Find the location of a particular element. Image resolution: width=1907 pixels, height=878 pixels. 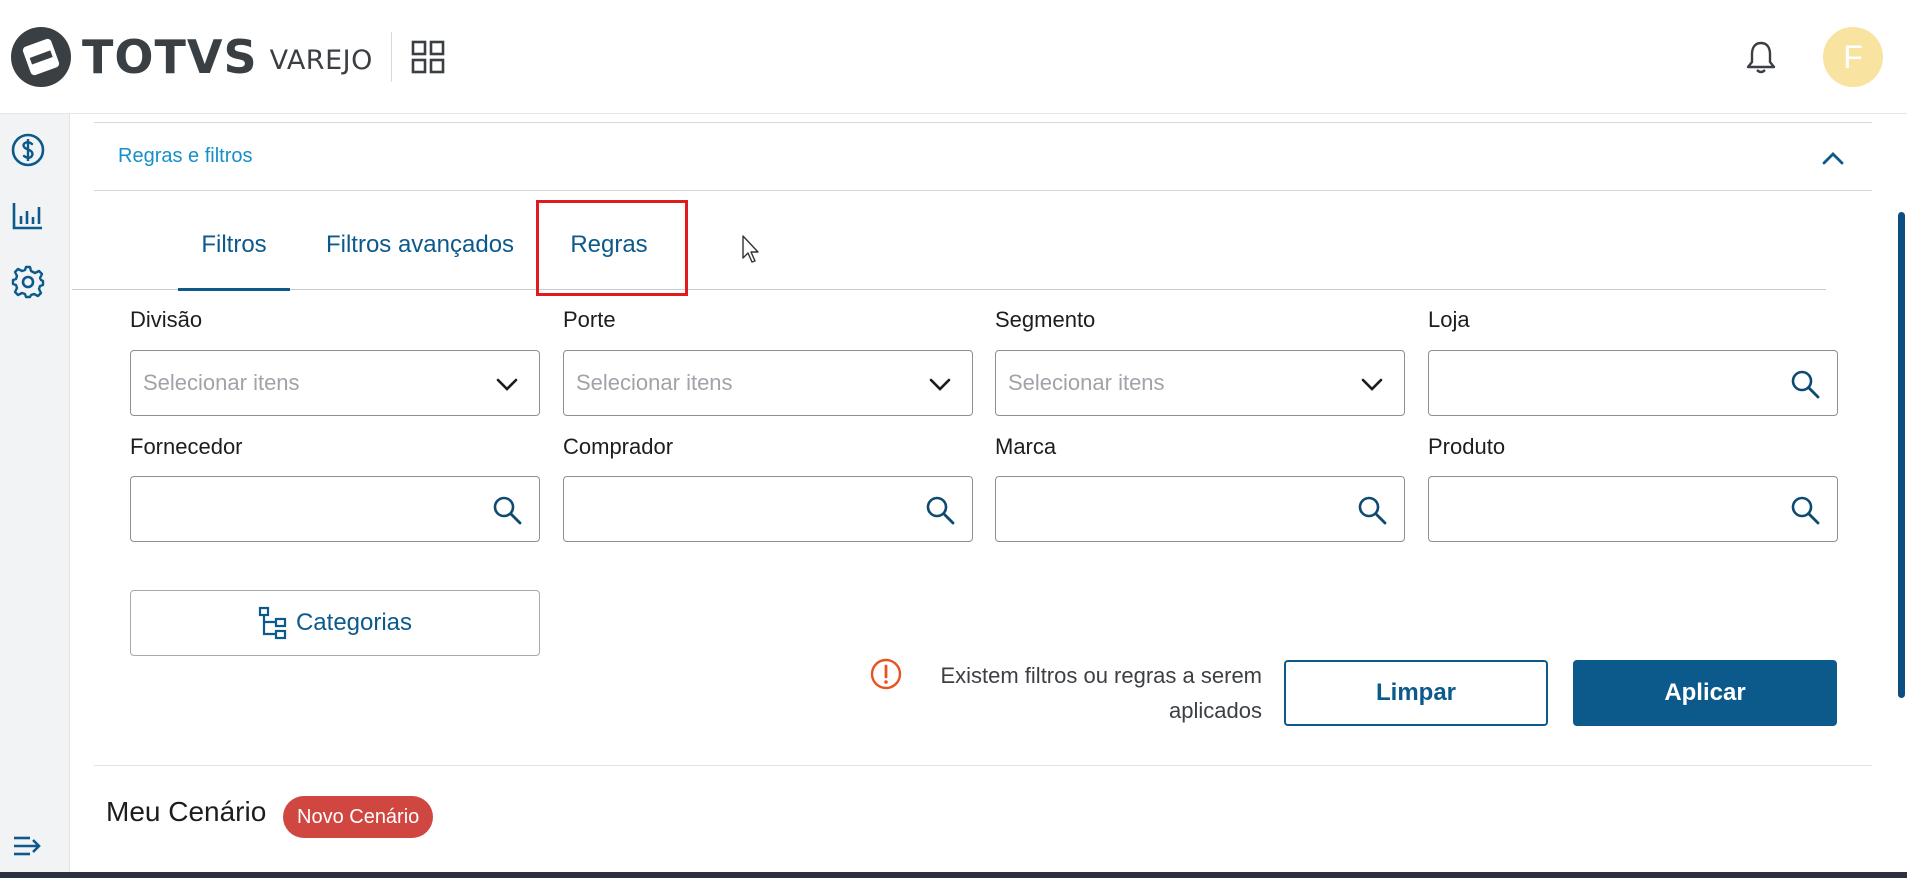

header-separator is located at coordinates (391, 56).